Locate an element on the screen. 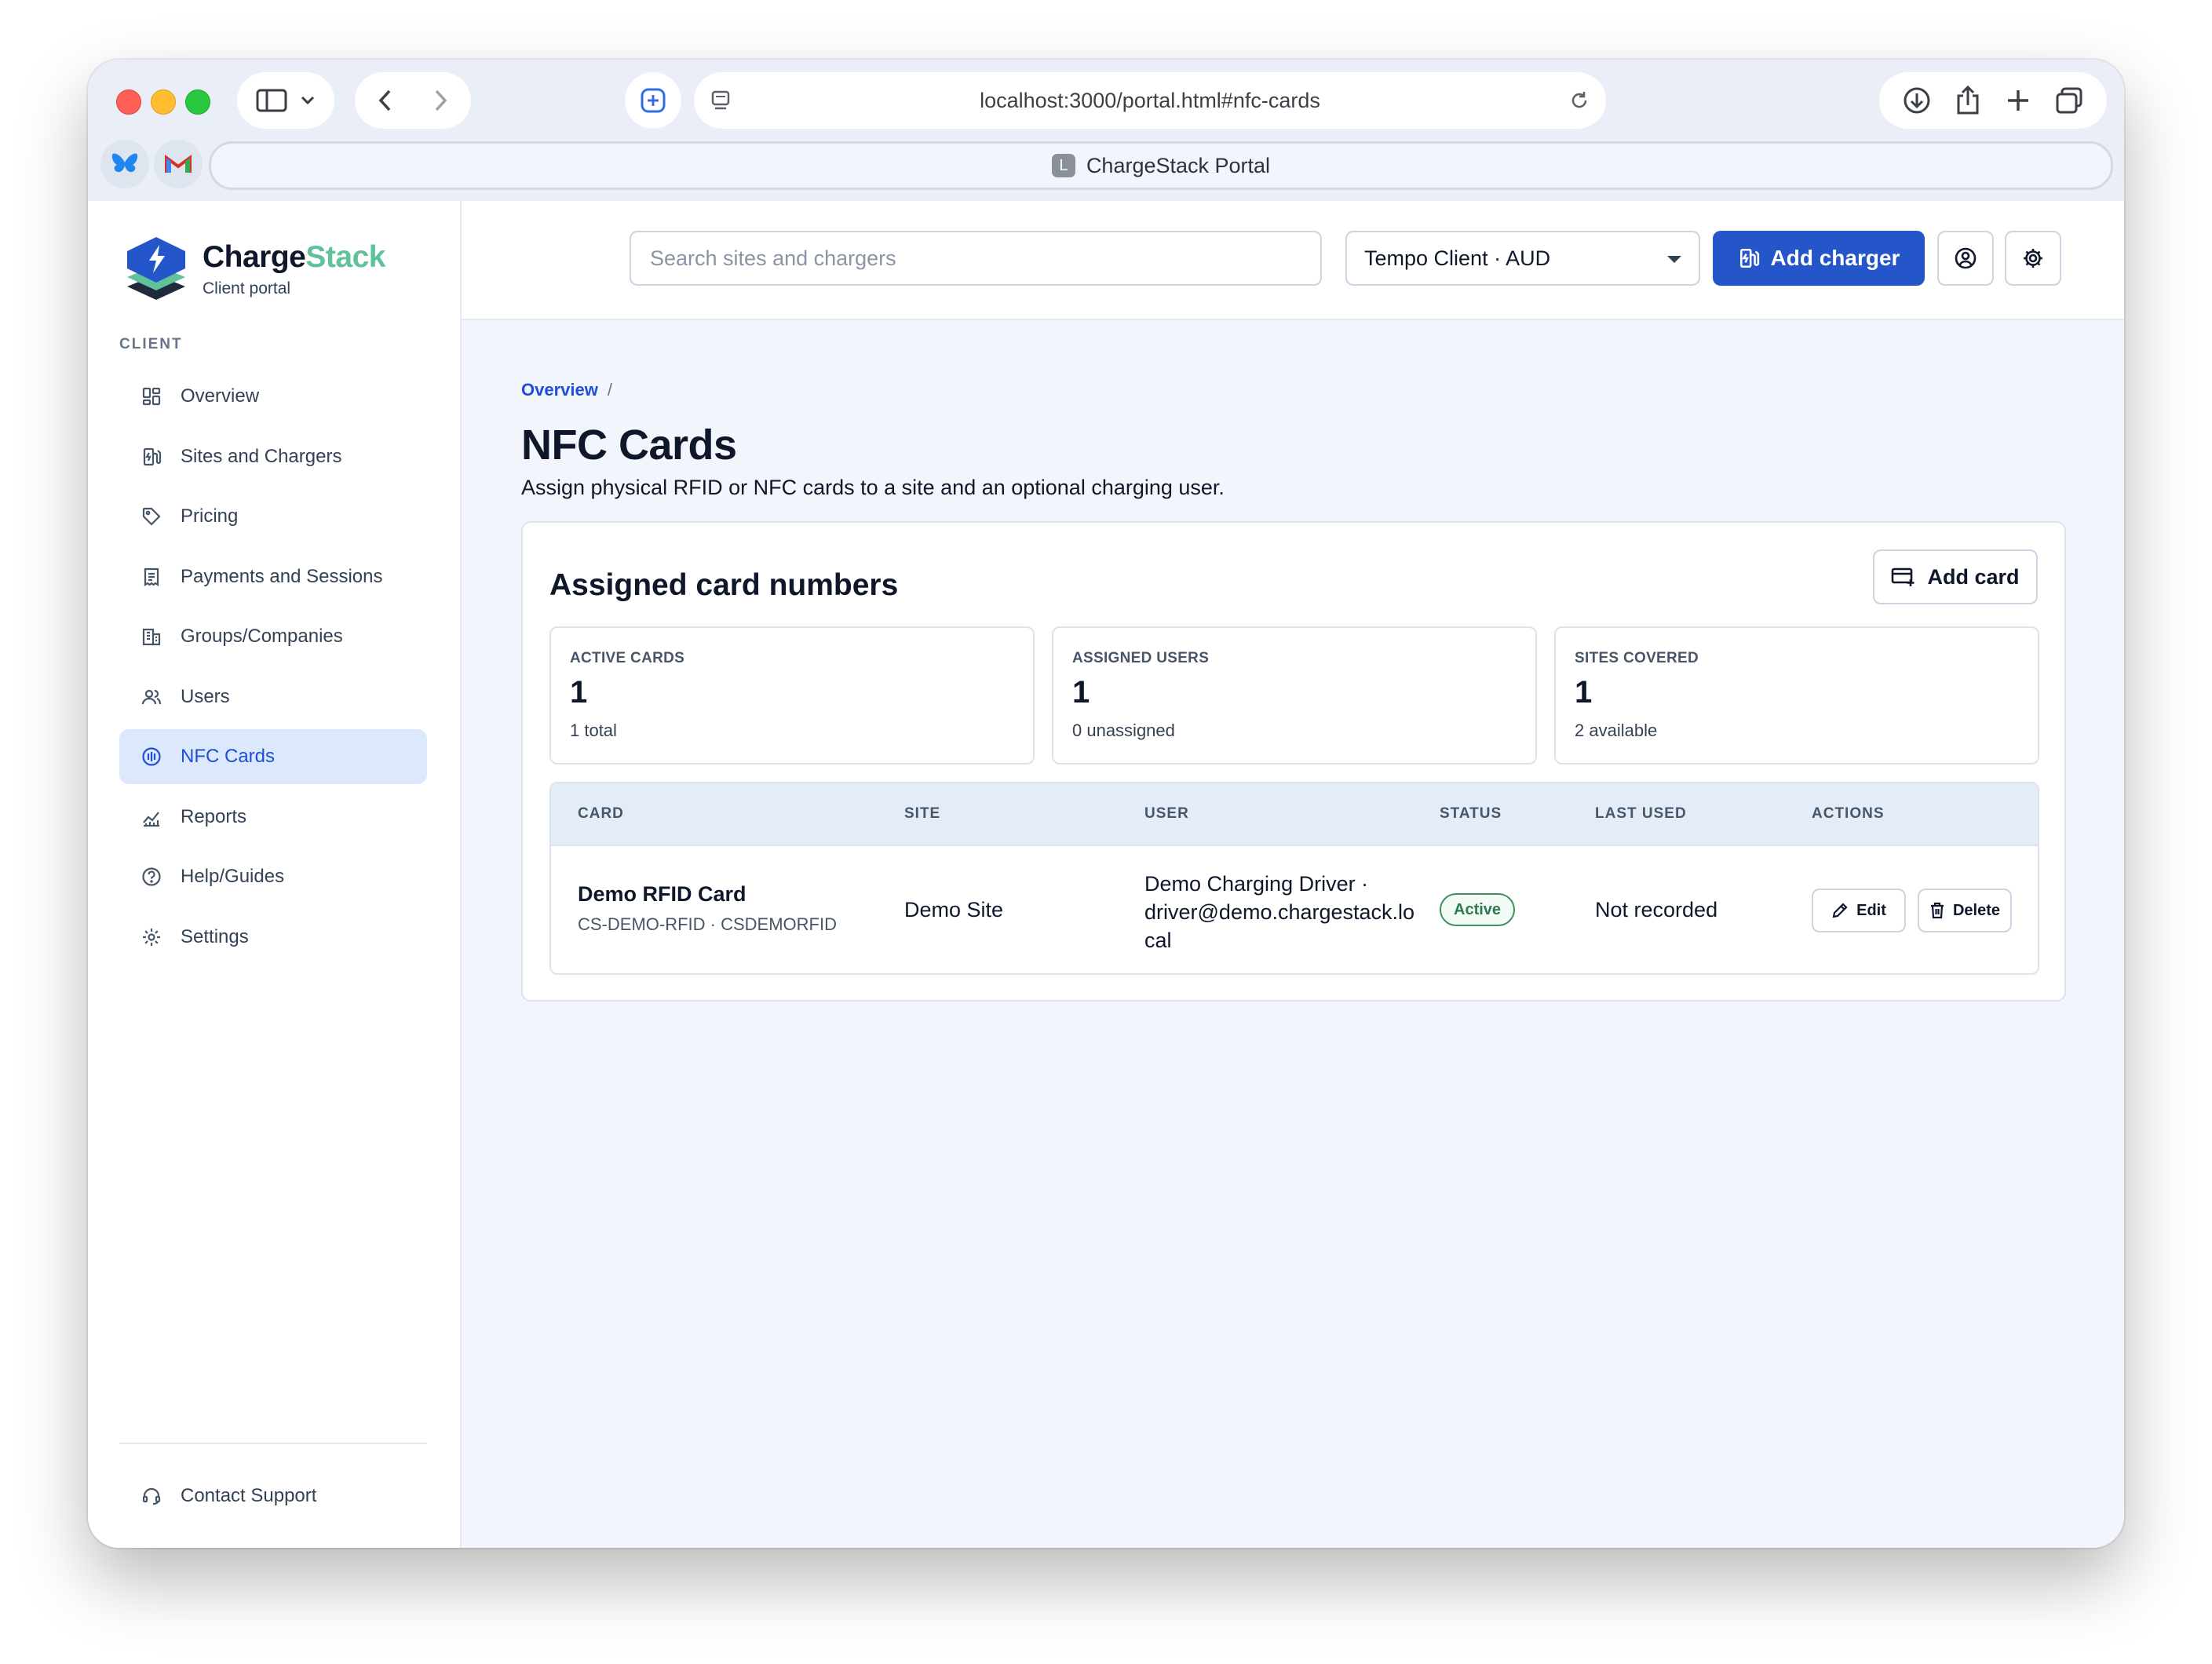  credit-card-add-icon is located at coordinates (1904, 577).